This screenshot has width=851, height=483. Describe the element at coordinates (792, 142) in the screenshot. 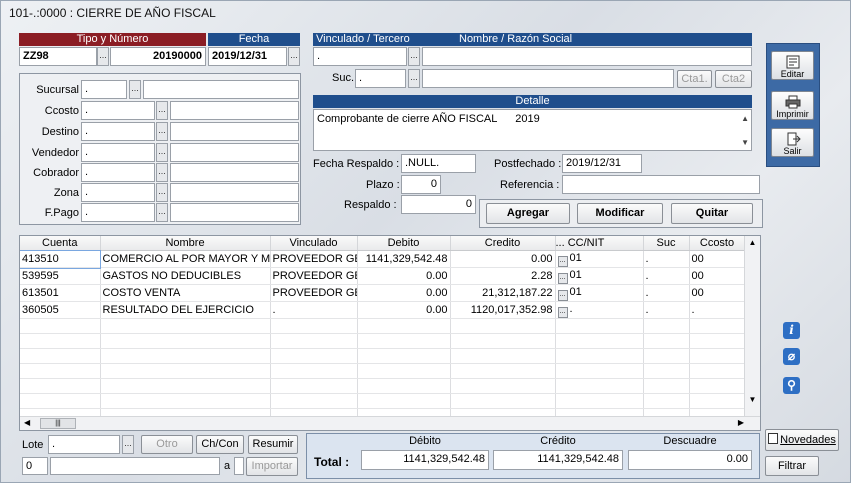

I see `salir-button: Salir` at that location.